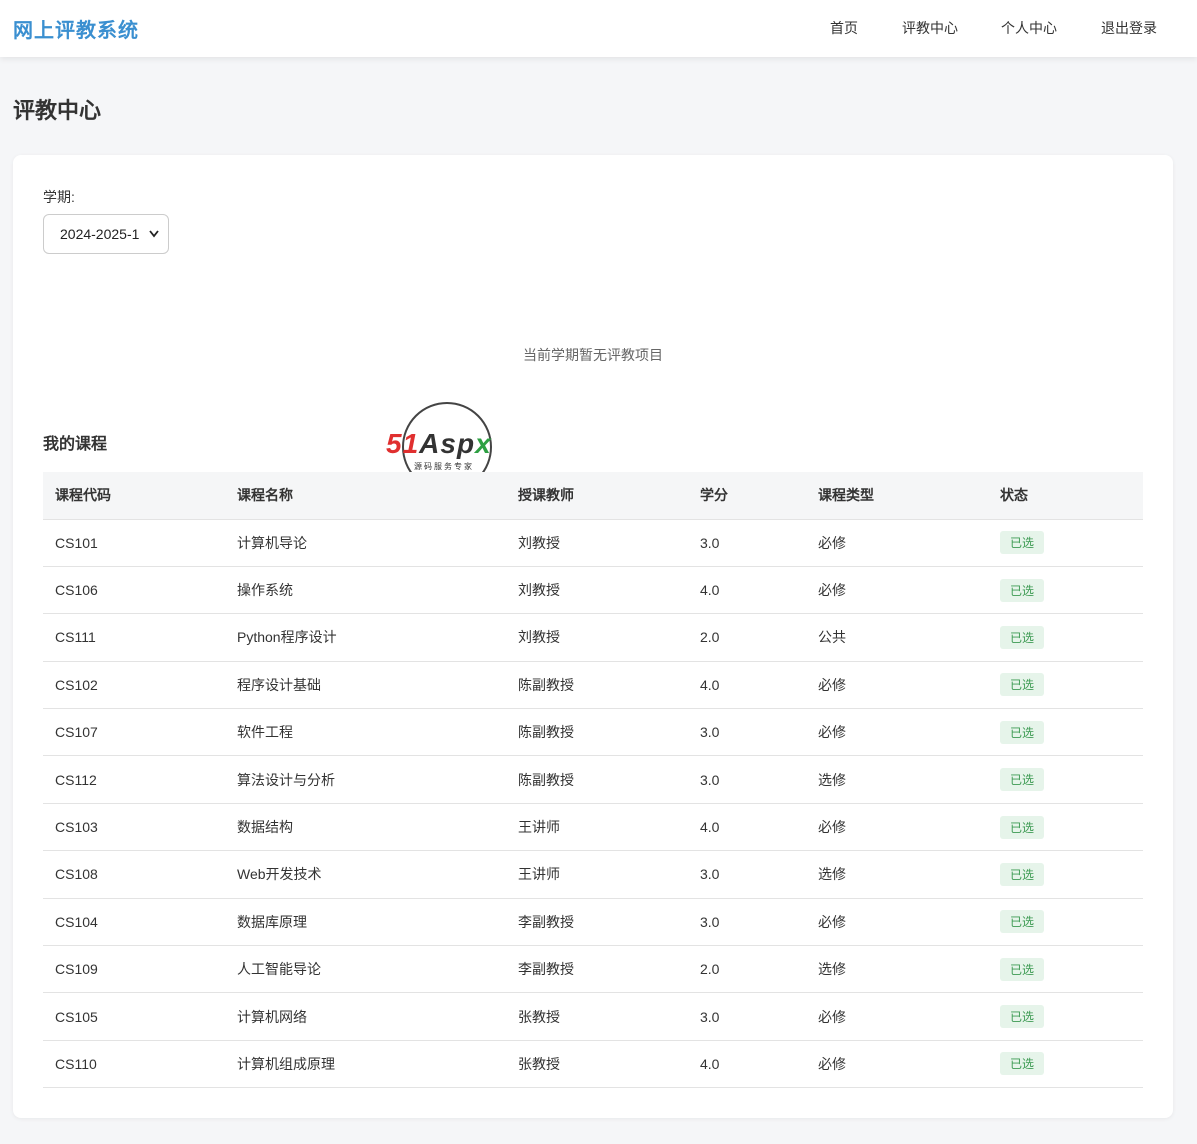 This screenshot has width=1197, height=1144. I want to click on cell-name: Web开发技术, so click(365, 874).